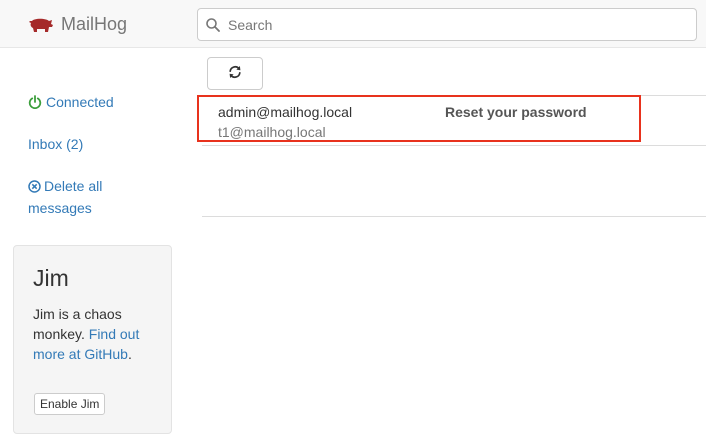 This screenshot has height=448, width=706. What do you see at coordinates (70, 404) in the screenshot?
I see `enable-jim-button: Enable Jim` at bounding box center [70, 404].